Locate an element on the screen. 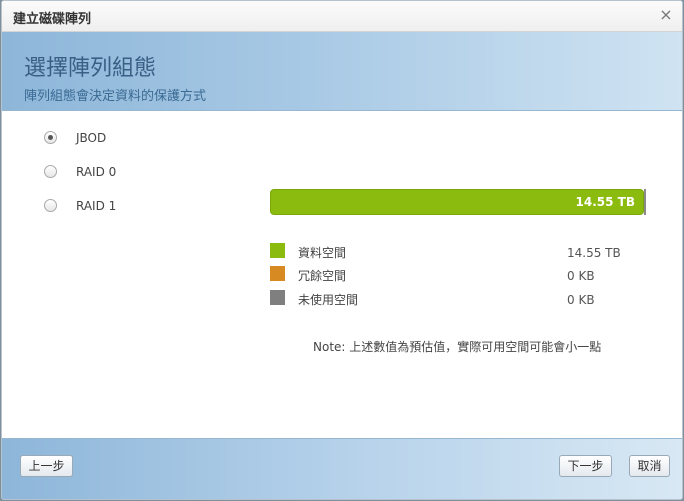 Image resolution: width=684 pixels, height=501 pixels. option-raid0: RAID 0 is located at coordinates (117, 173).